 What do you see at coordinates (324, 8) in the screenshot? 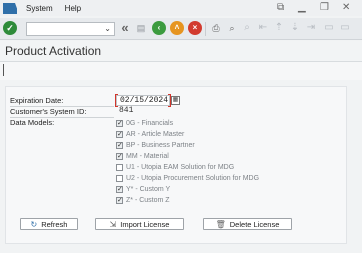
I see `restore-icon: ❐` at bounding box center [324, 8].